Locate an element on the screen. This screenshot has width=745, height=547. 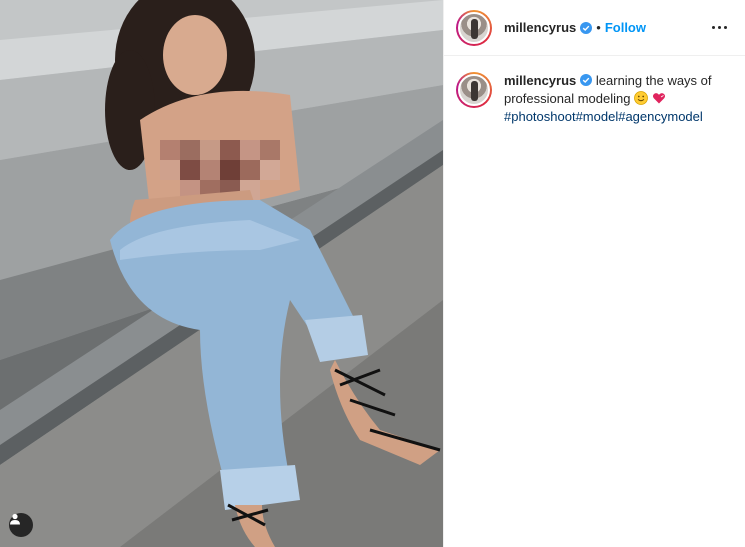
follow-button: Follow is located at coordinates (625, 27).